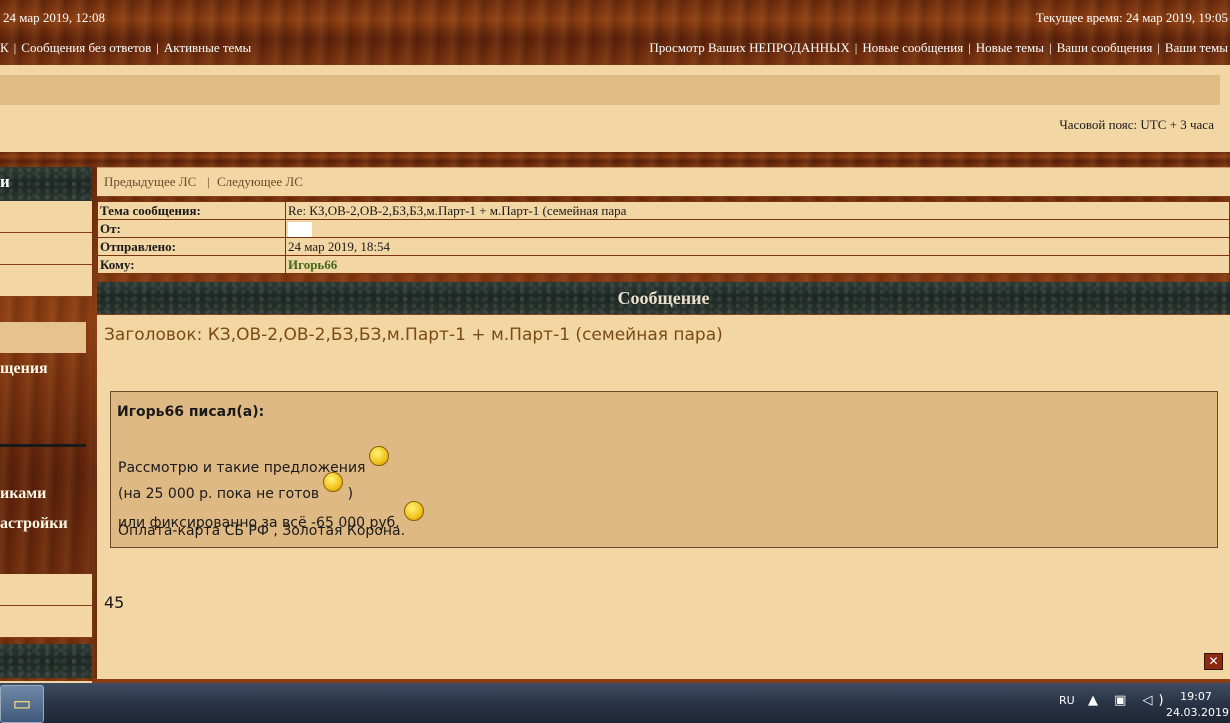 Image resolution: width=1230 pixels, height=723 pixels. Describe the element at coordinates (260, 182) in the screenshot. I see `next-pm-link: Следующее ЛС` at that location.